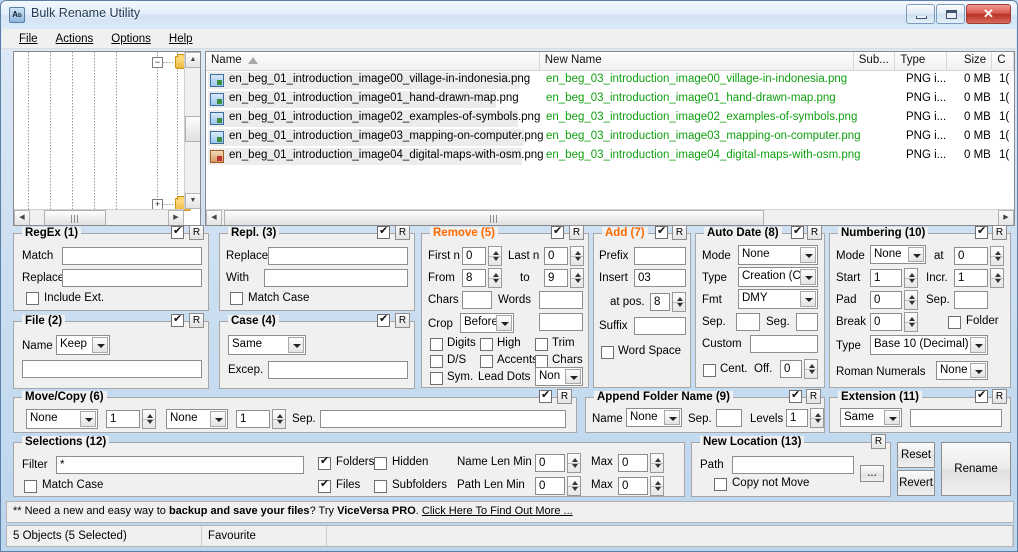 This screenshot has width=1018, height=552. I want to click on panel-regex-reset-button: R, so click(196, 232).